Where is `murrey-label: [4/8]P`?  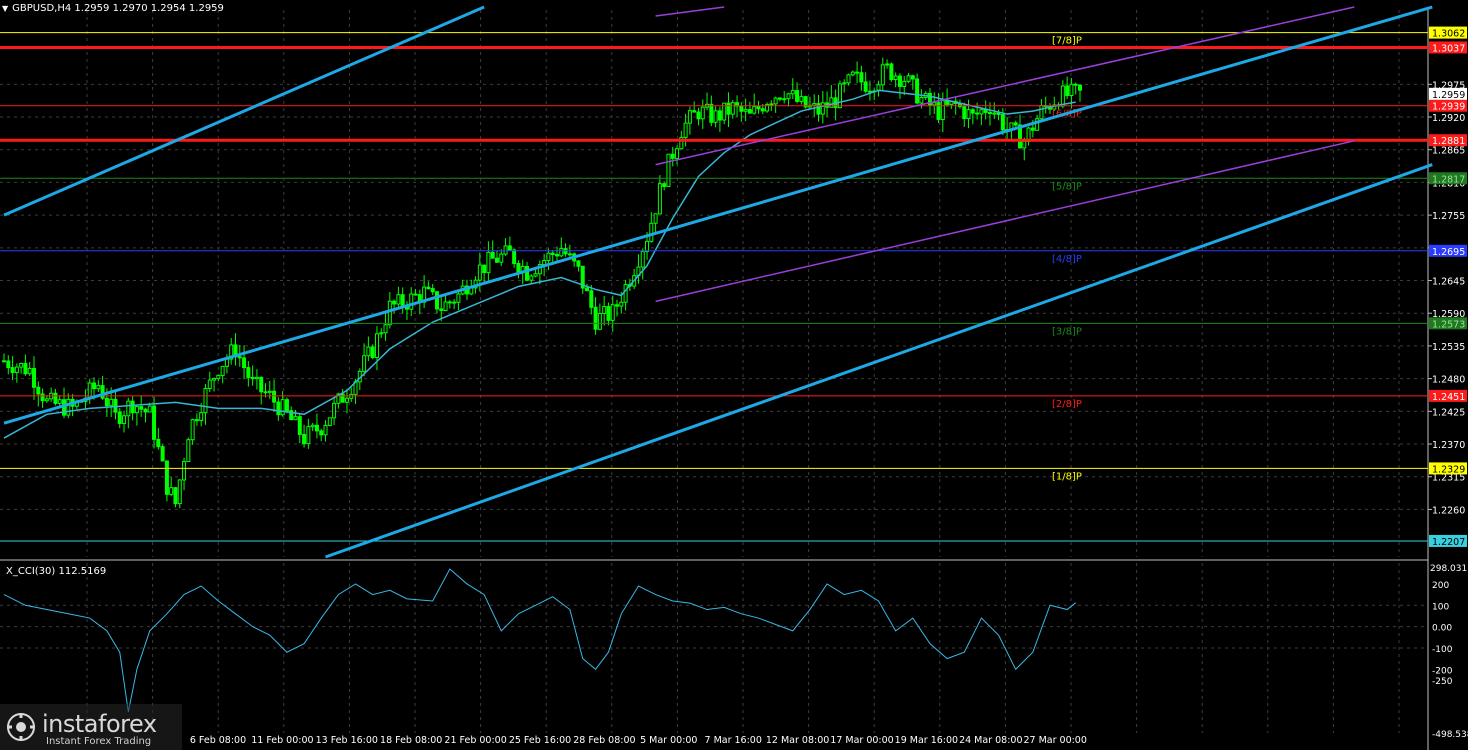 murrey-label: [4/8]P is located at coordinates (1067, 259).